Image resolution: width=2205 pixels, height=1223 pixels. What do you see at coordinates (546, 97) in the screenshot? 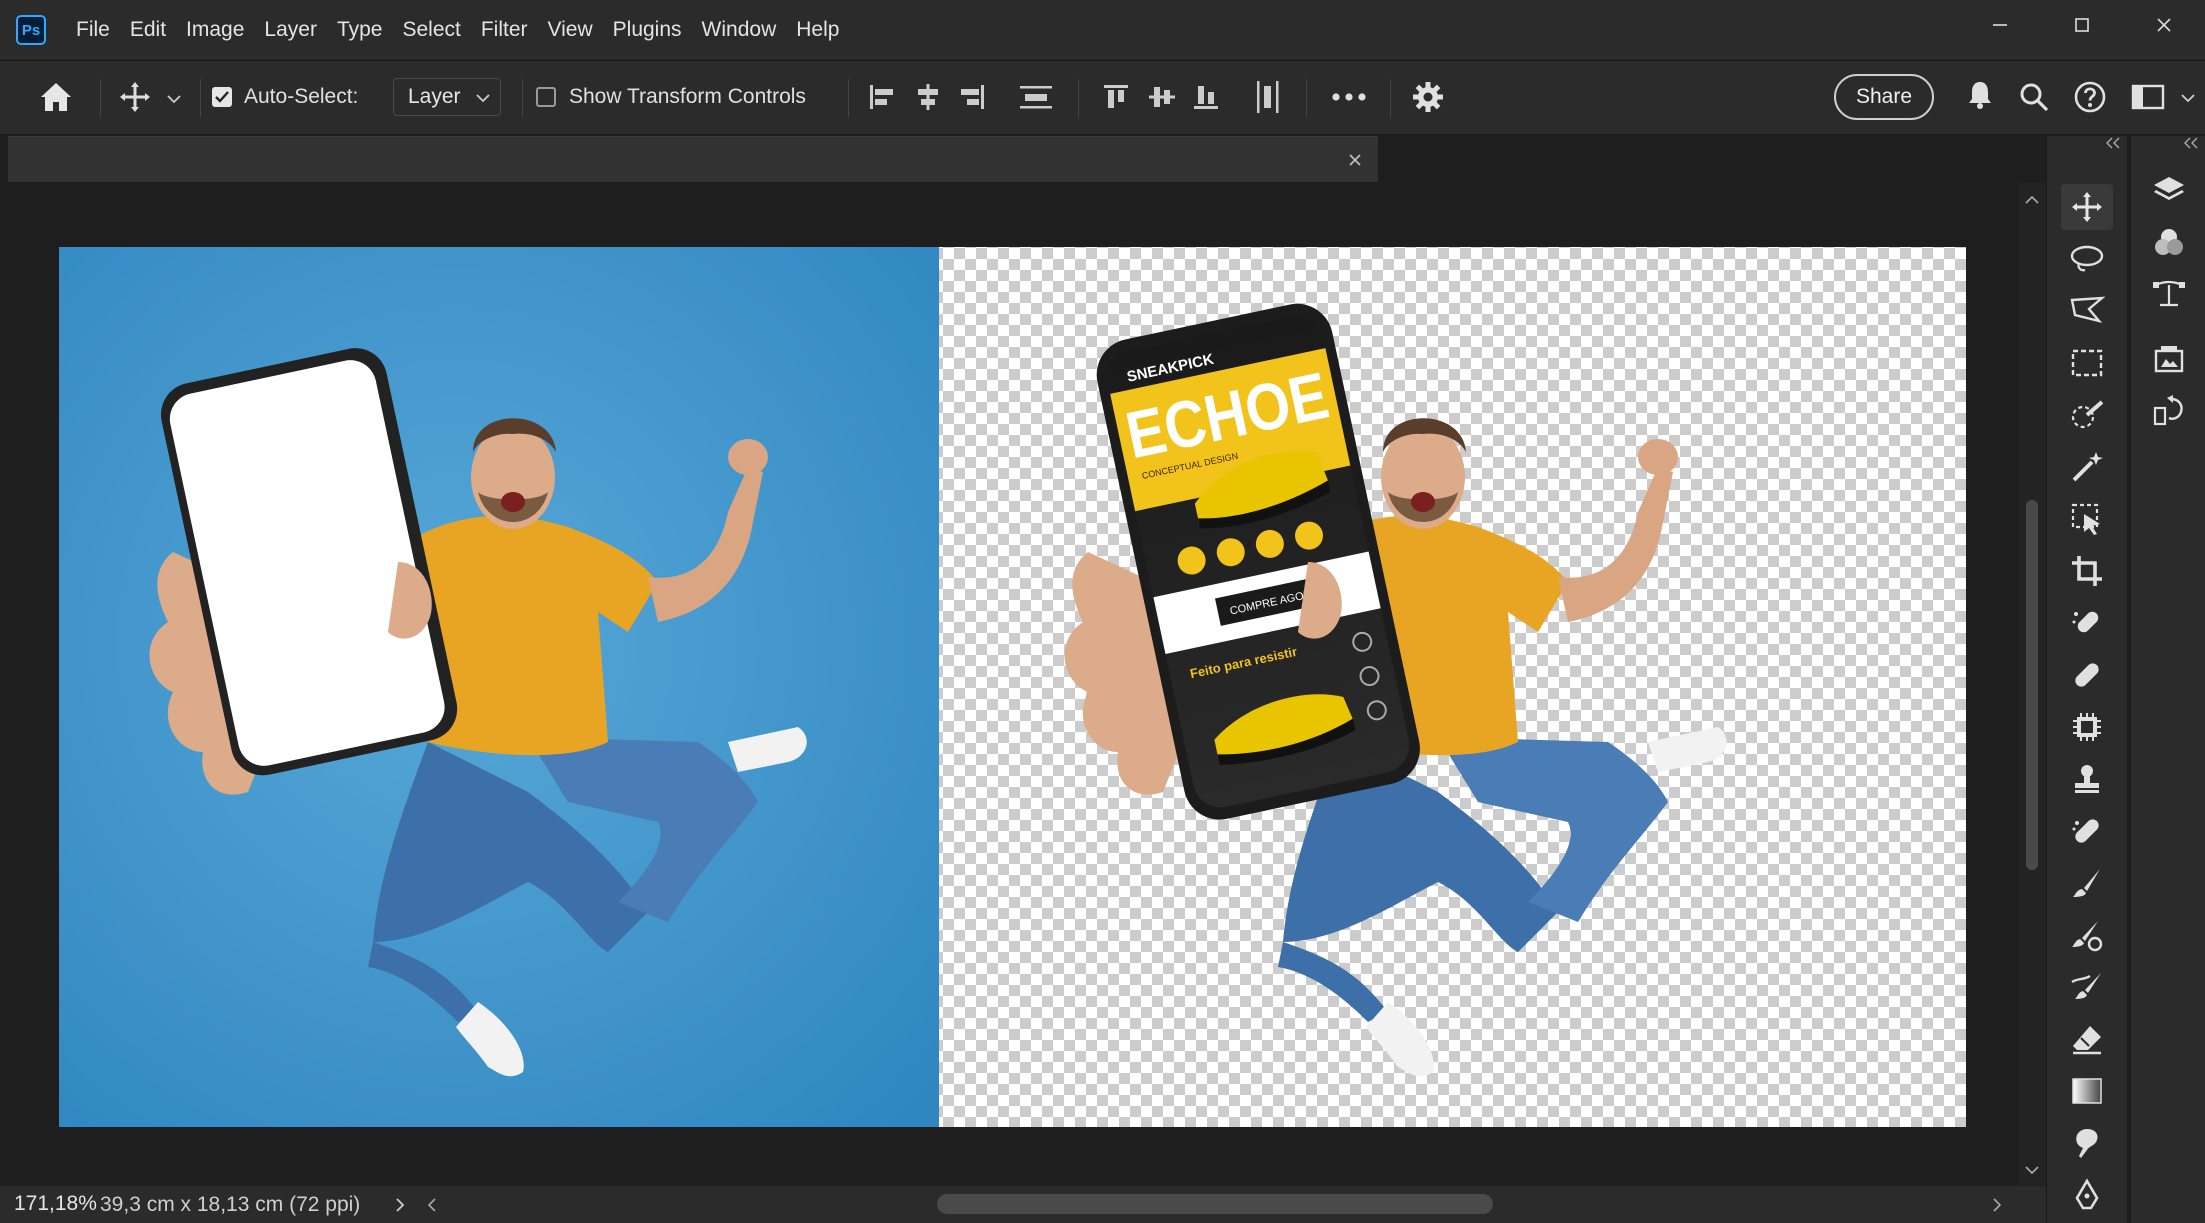
I see `show-transform-checkbox` at bounding box center [546, 97].